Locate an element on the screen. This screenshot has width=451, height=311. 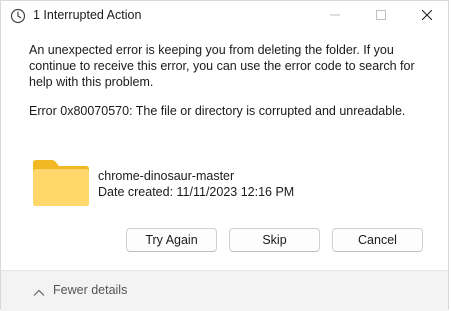
file-date-created: Date created: 11/11/2023 12:16 PM is located at coordinates (196, 192).